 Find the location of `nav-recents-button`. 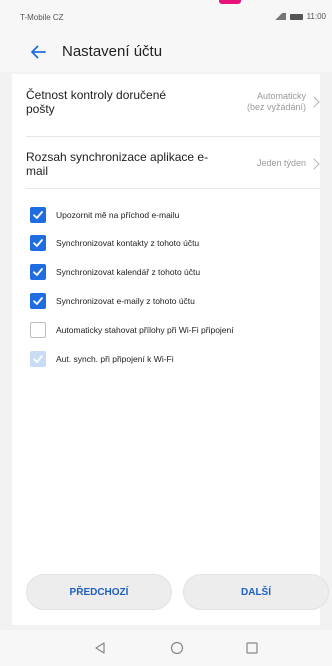

nav-recents-button is located at coordinates (252, 648).